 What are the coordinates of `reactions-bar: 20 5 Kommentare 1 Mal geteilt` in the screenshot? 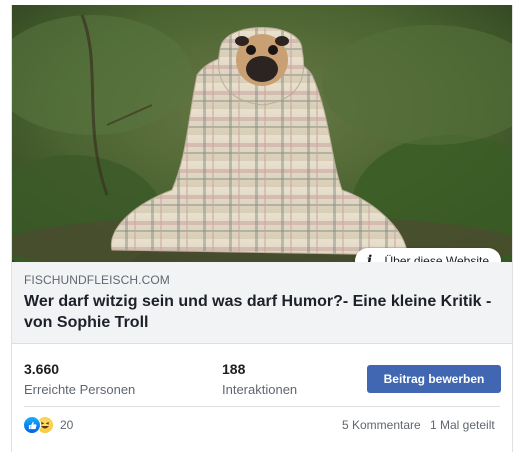 It's located at (262, 425).